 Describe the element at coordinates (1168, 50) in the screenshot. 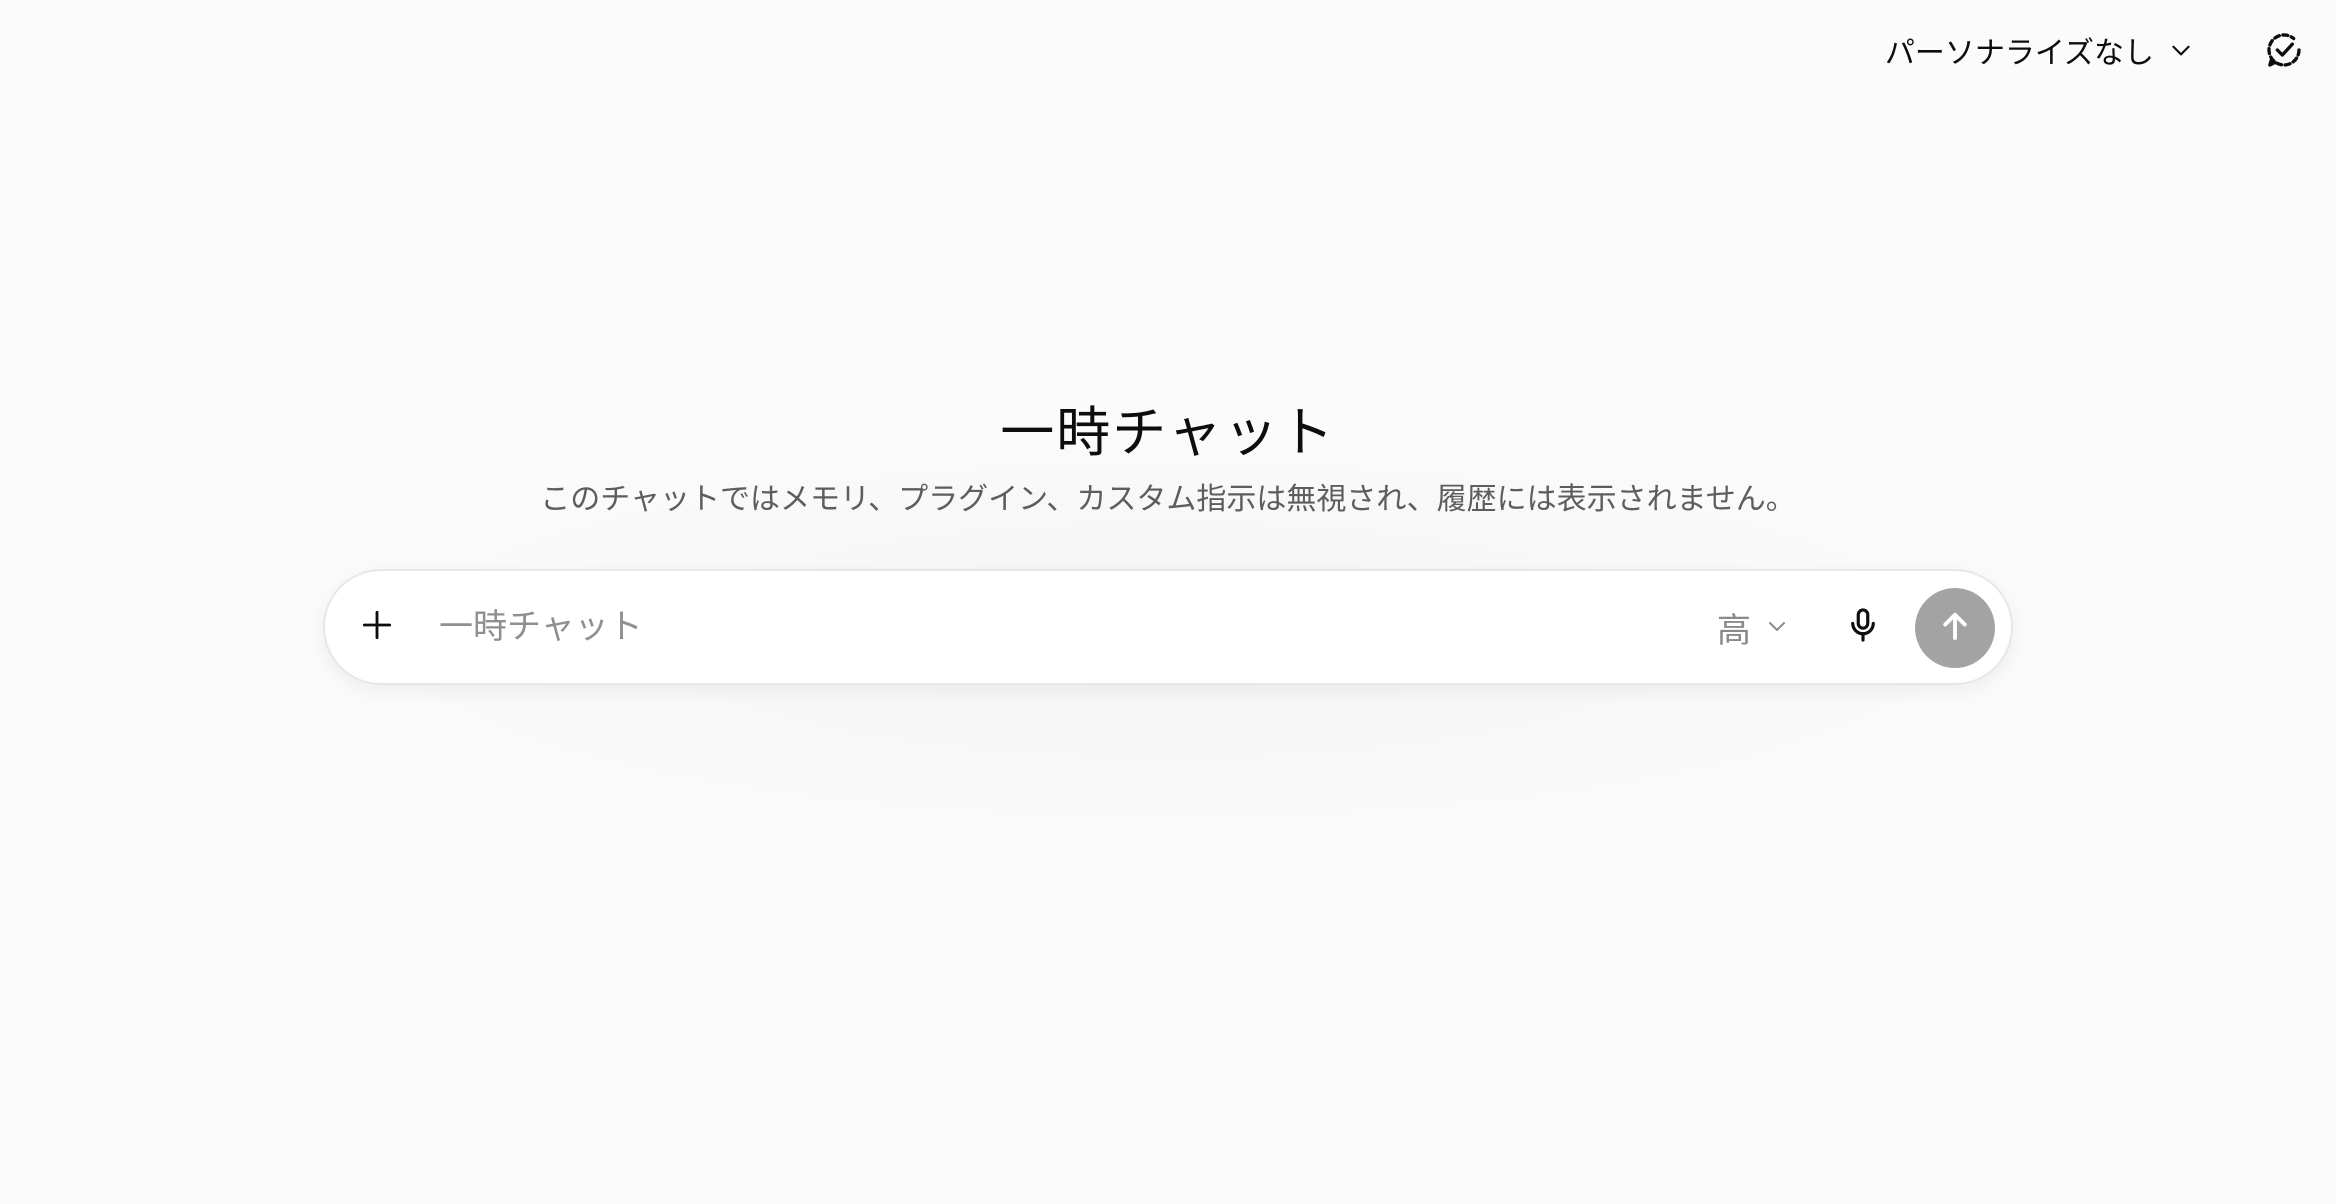

I see `top-bar: パーソナライズなし` at that location.